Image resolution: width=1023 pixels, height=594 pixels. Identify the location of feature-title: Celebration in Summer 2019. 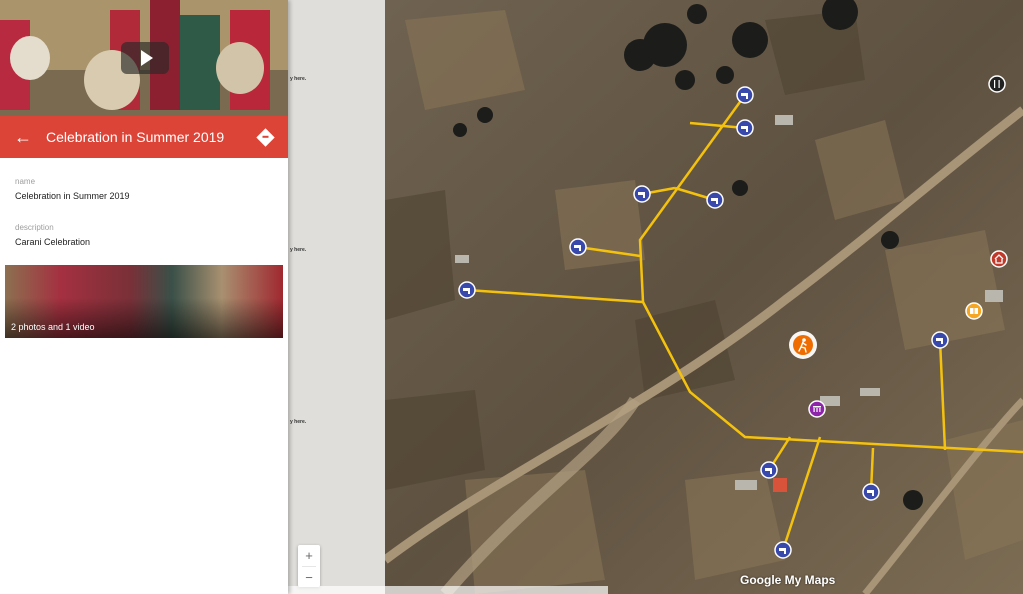
(135, 137).